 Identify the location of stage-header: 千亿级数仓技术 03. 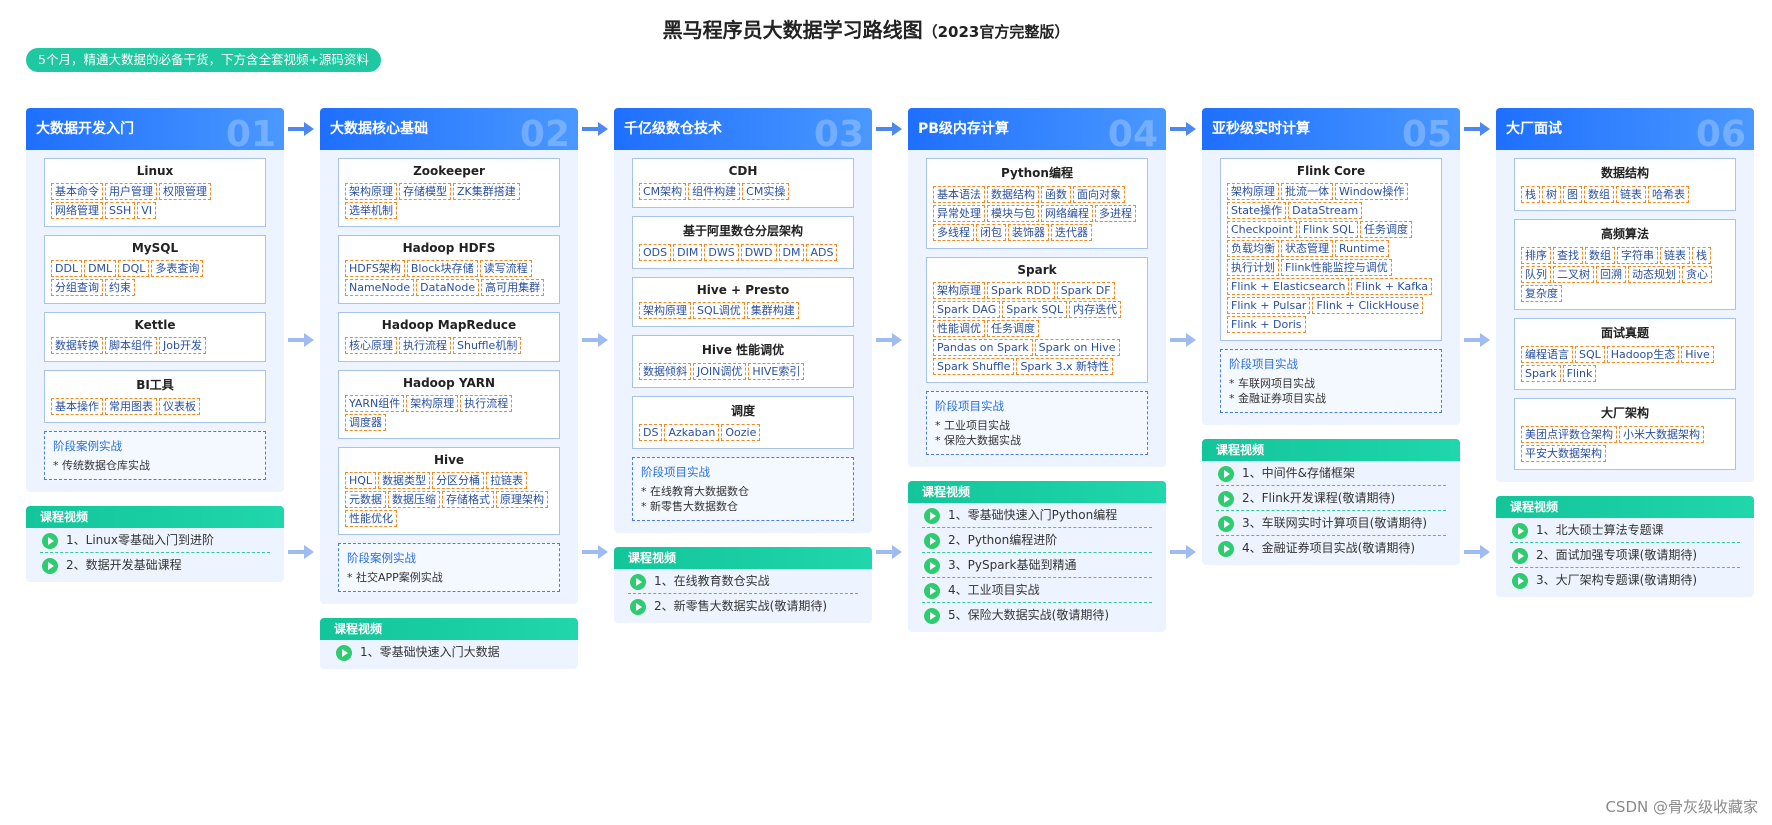
(743, 129).